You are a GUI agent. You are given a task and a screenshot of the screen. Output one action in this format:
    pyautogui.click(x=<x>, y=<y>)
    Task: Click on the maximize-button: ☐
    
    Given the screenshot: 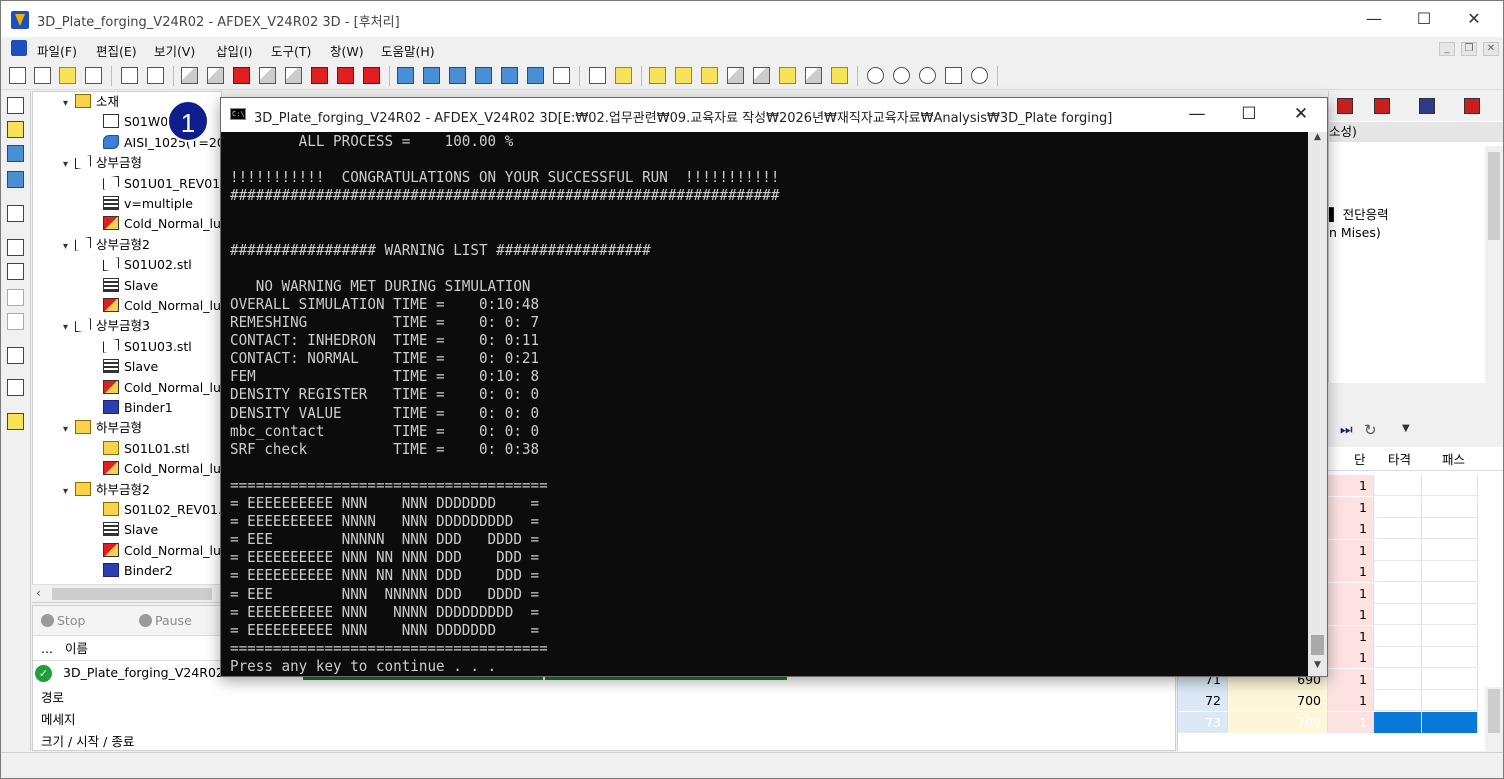 What is the action you would take?
    pyautogui.click(x=1424, y=19)
    